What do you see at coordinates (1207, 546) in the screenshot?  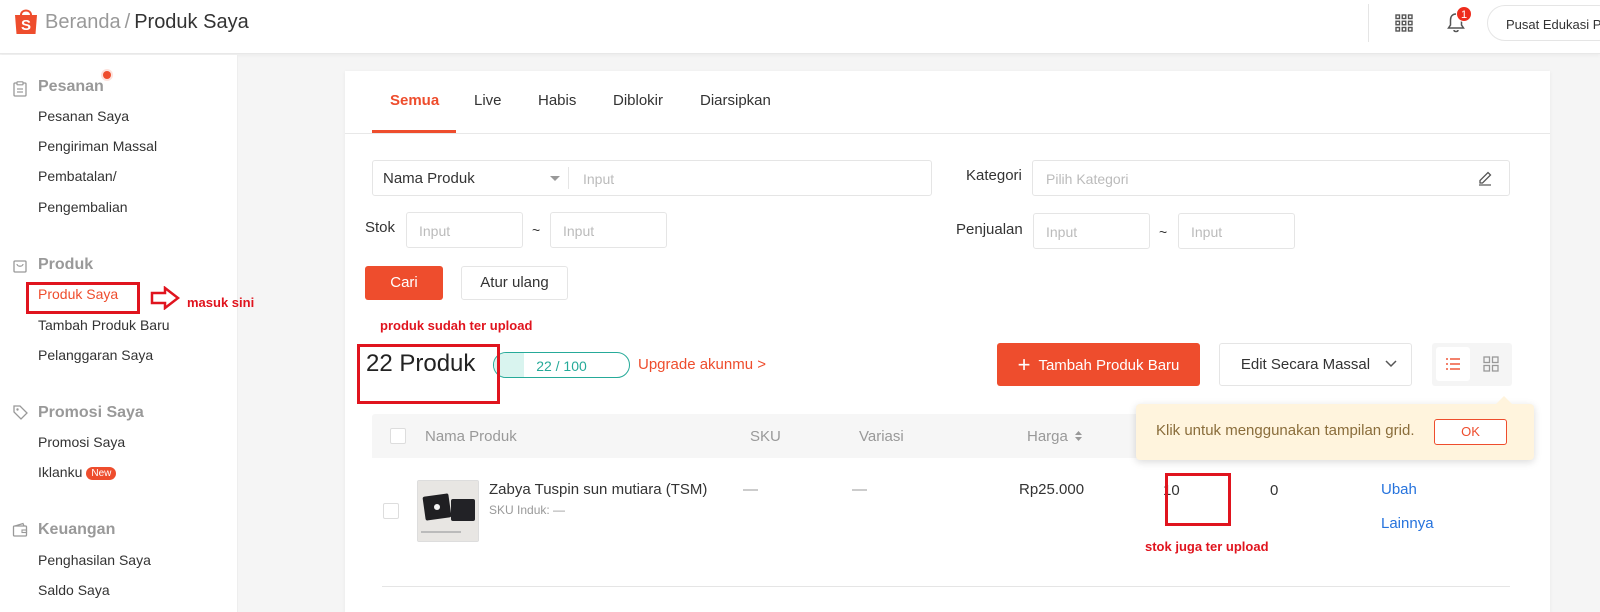 I see `annotation-stock-uploaded: stok juga ter upload` at bounding box center [1207, 546].